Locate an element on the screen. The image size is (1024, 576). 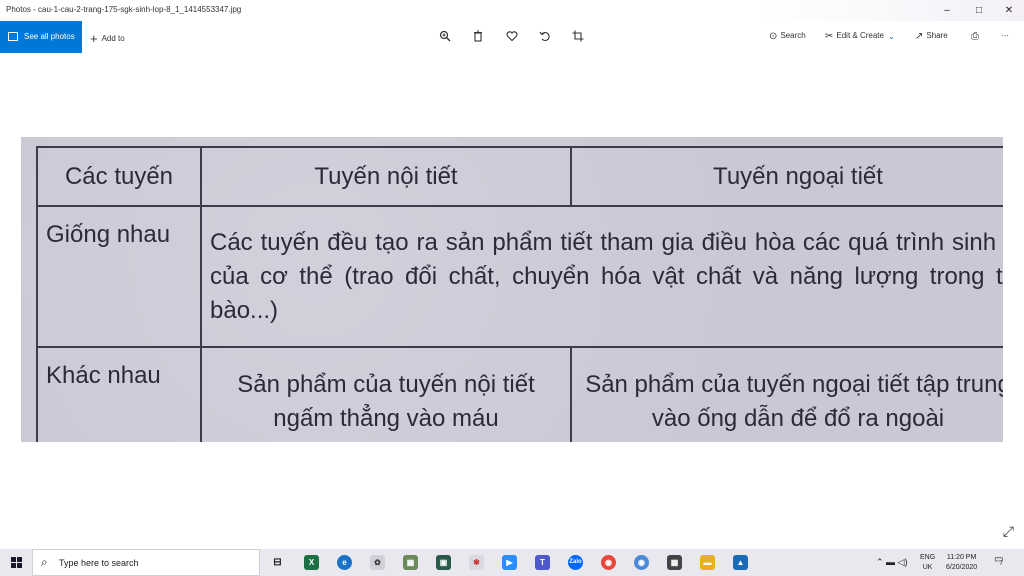
close-button: ✕ is located at coordinates (1009, 10).